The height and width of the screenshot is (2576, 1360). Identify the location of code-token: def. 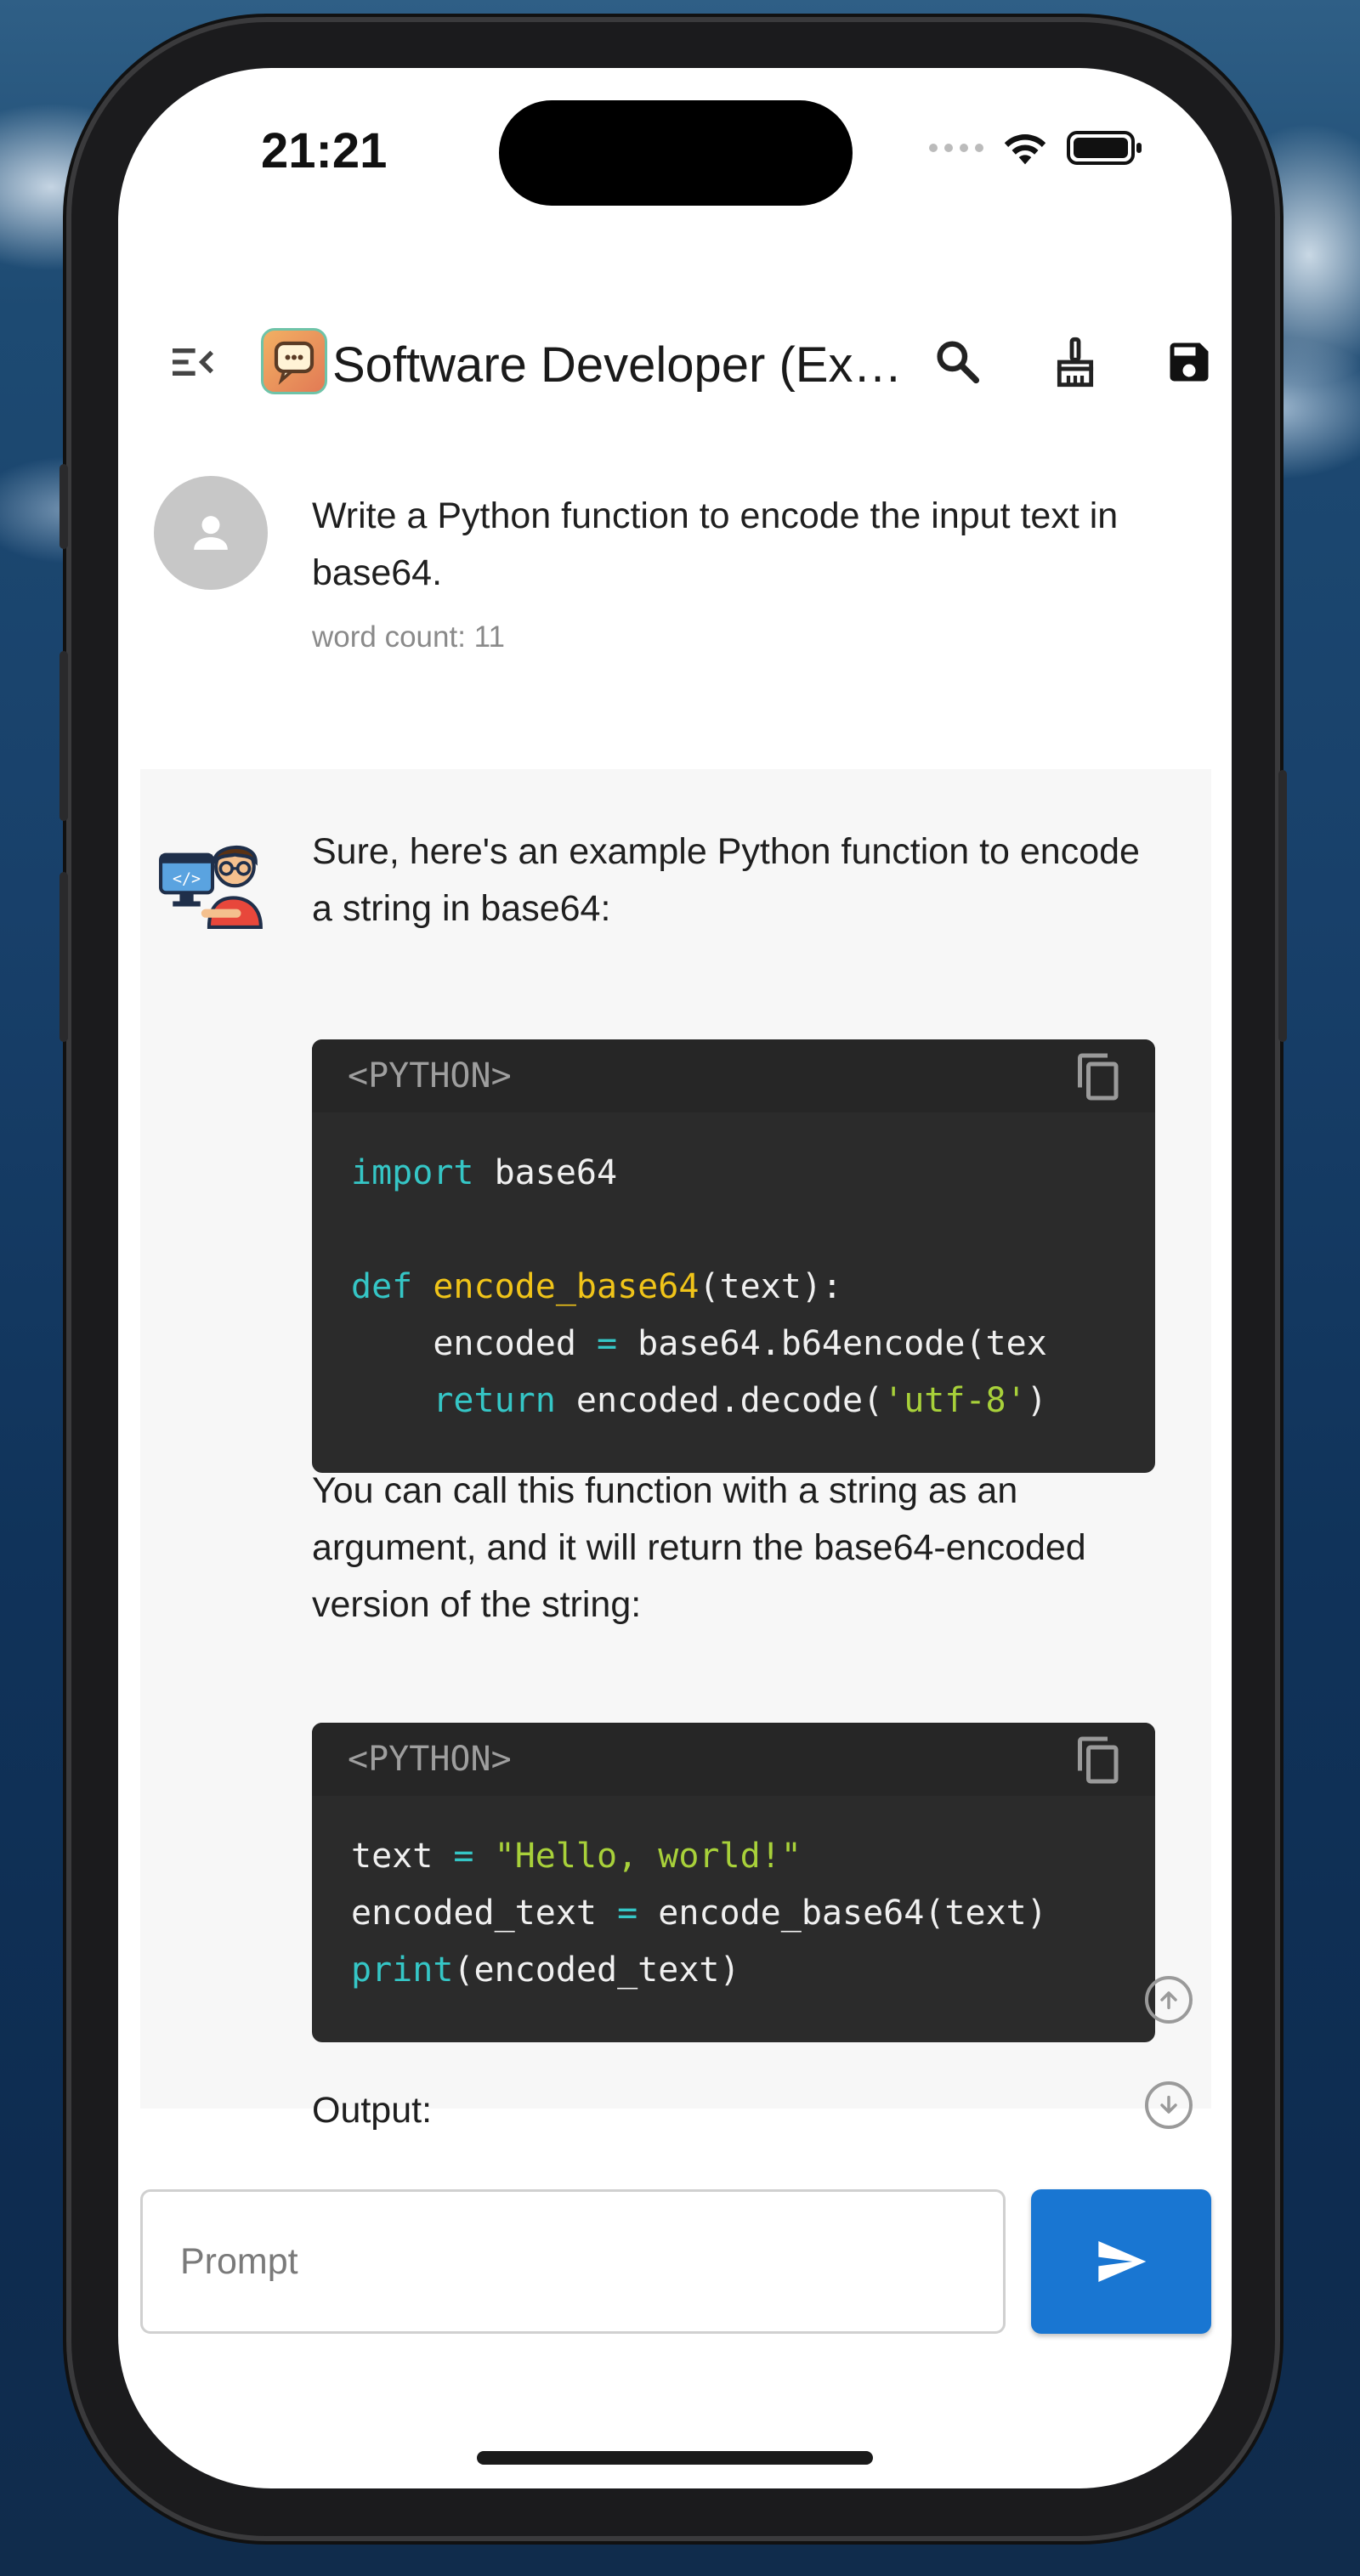
(382, 1286).